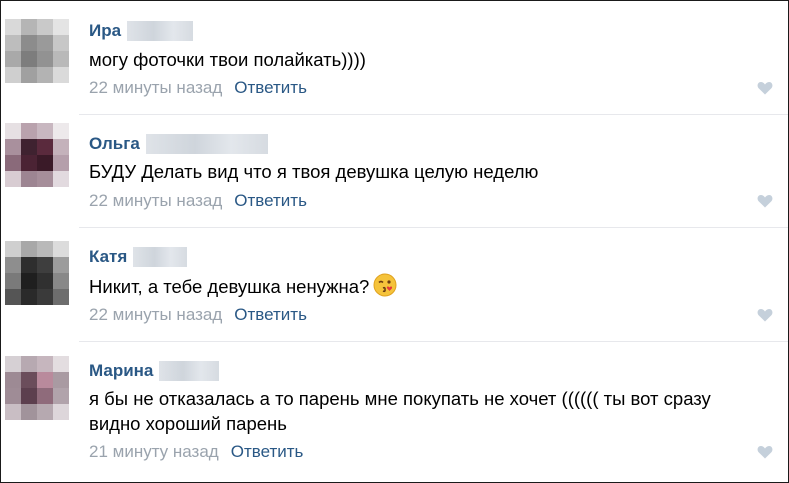 The height and width of the screenshot is (483, 789). I want to click on comment-text: Никит, а тебе девушка ненужна?, so click(423, 286).